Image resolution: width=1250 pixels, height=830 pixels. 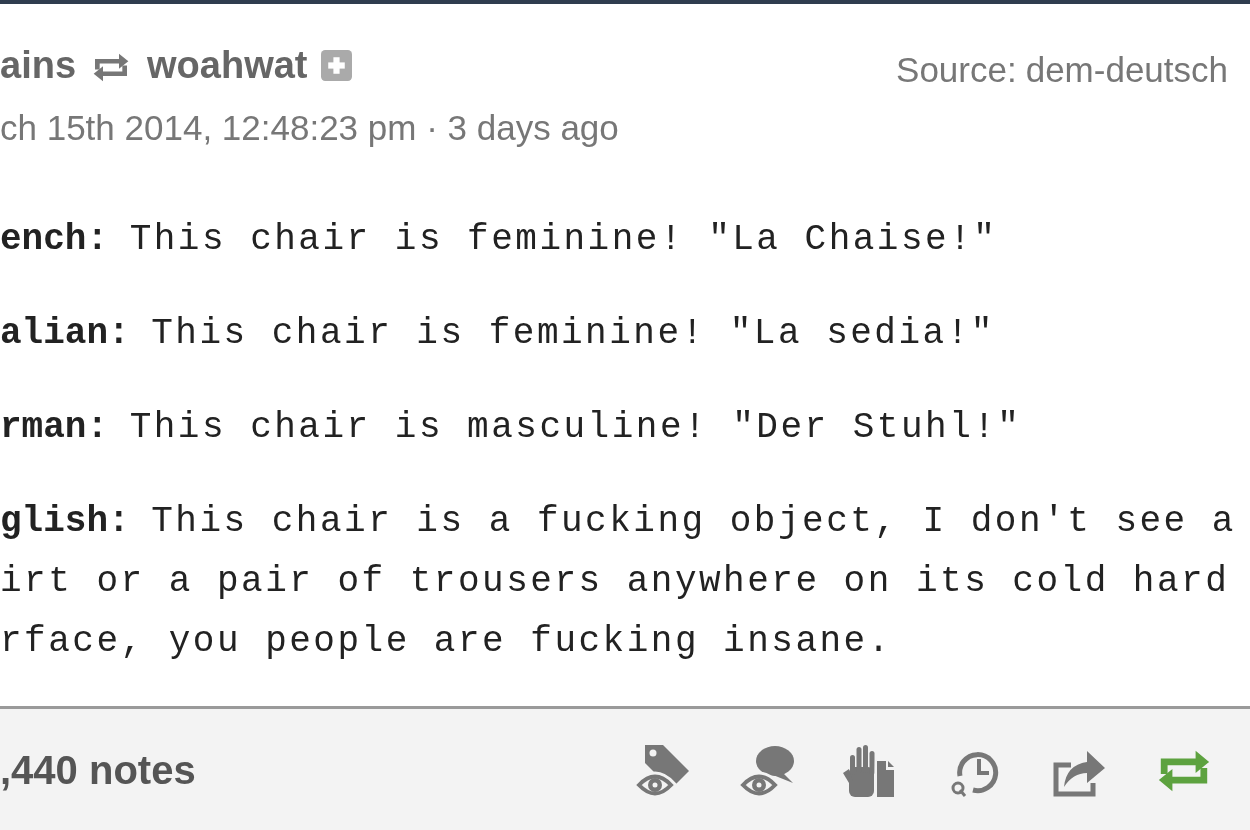 I want to click on dialogue-paragraph: alian: This chair is feminine! "La sedia!", so click(x=498, y=334).